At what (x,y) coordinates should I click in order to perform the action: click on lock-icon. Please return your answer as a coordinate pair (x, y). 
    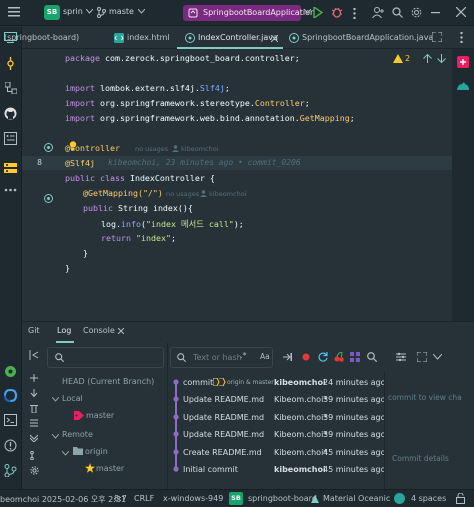
    Looking at the image, I should click on (460, 498).